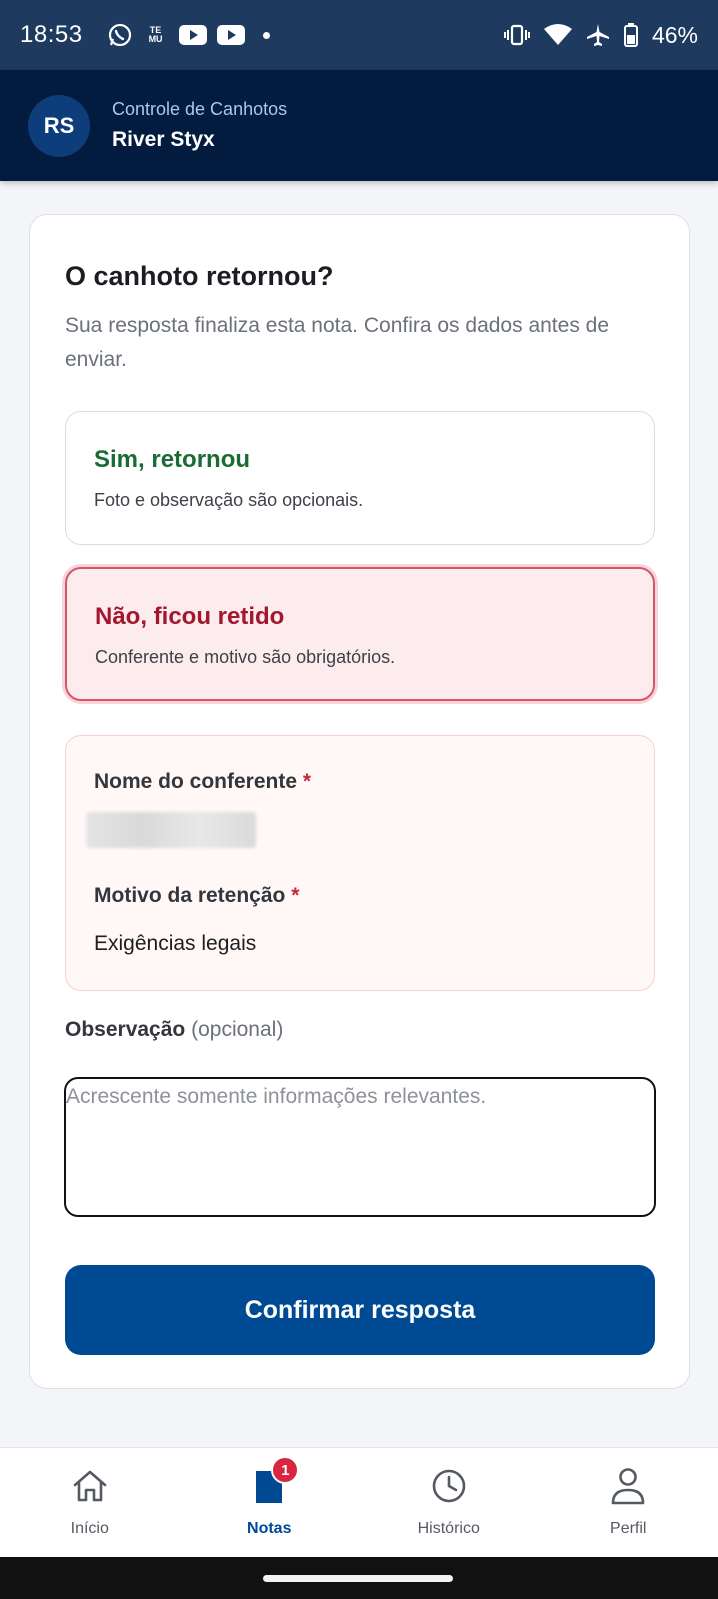  Describe the element at coordinates (630, 35) in the screenshot. I see `battery-icon` at that location.